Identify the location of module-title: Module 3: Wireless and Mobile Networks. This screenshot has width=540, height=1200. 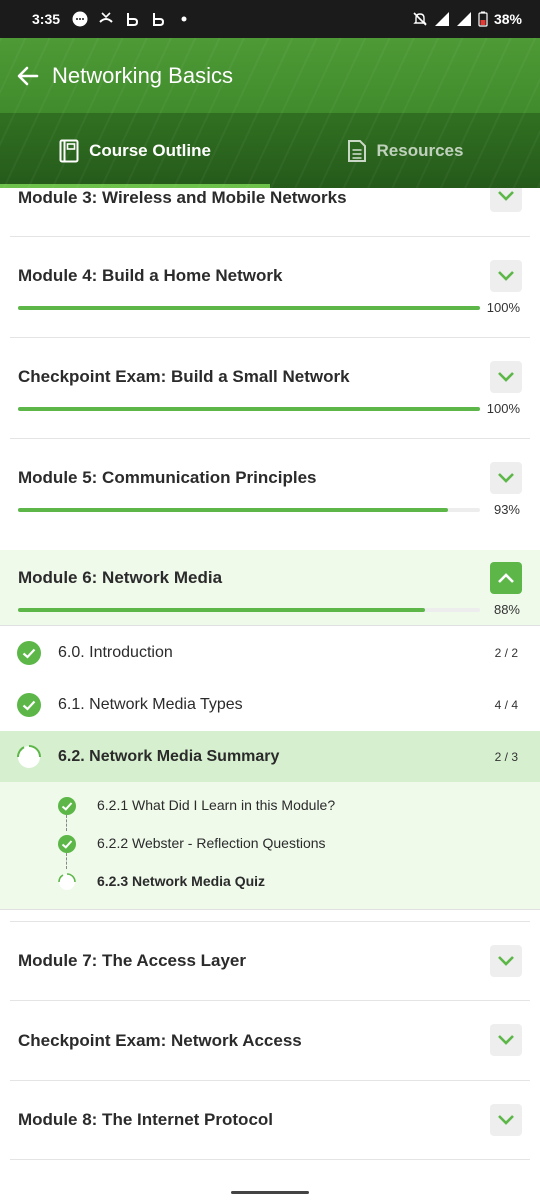
(182, 197).